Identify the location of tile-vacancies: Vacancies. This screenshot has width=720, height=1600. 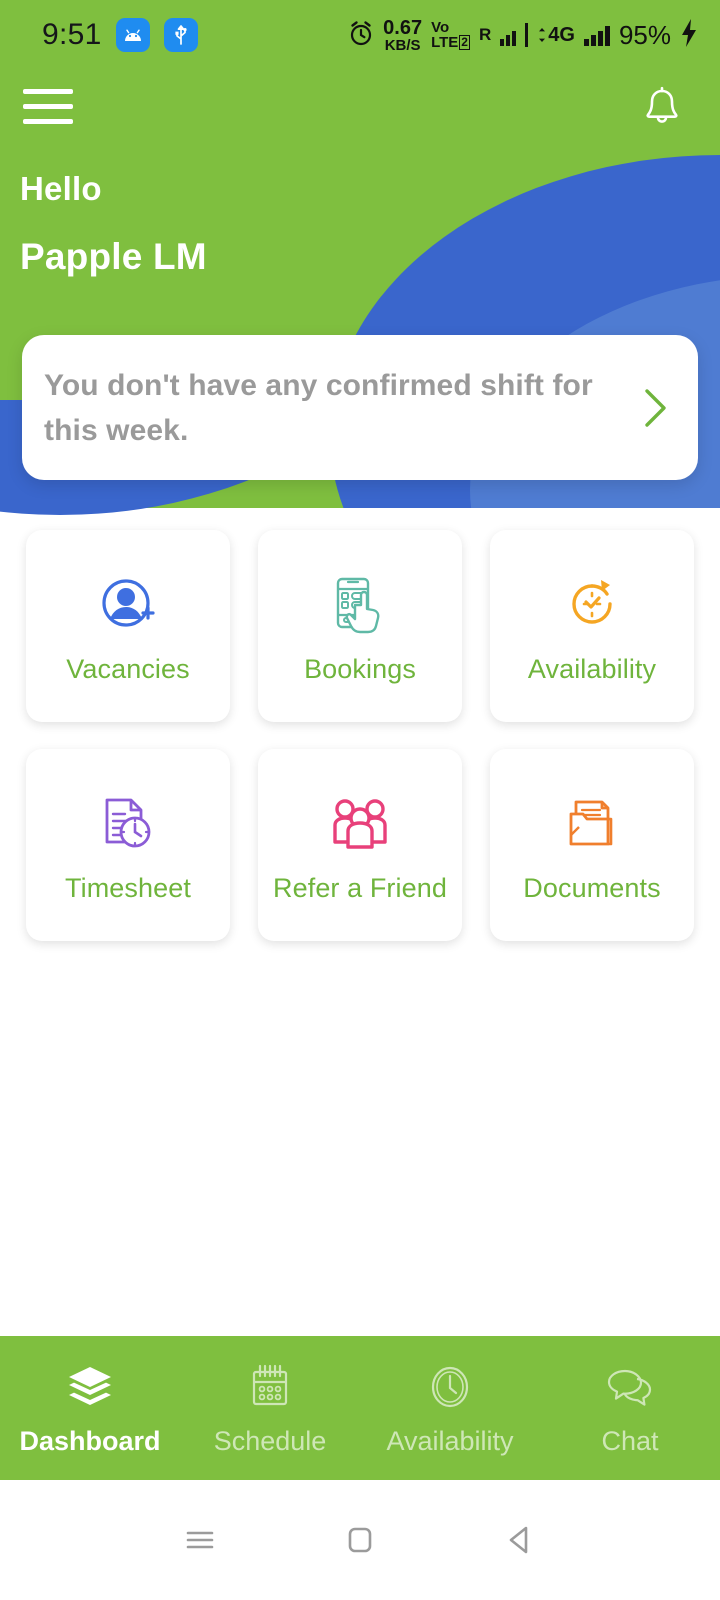
(128, 626).